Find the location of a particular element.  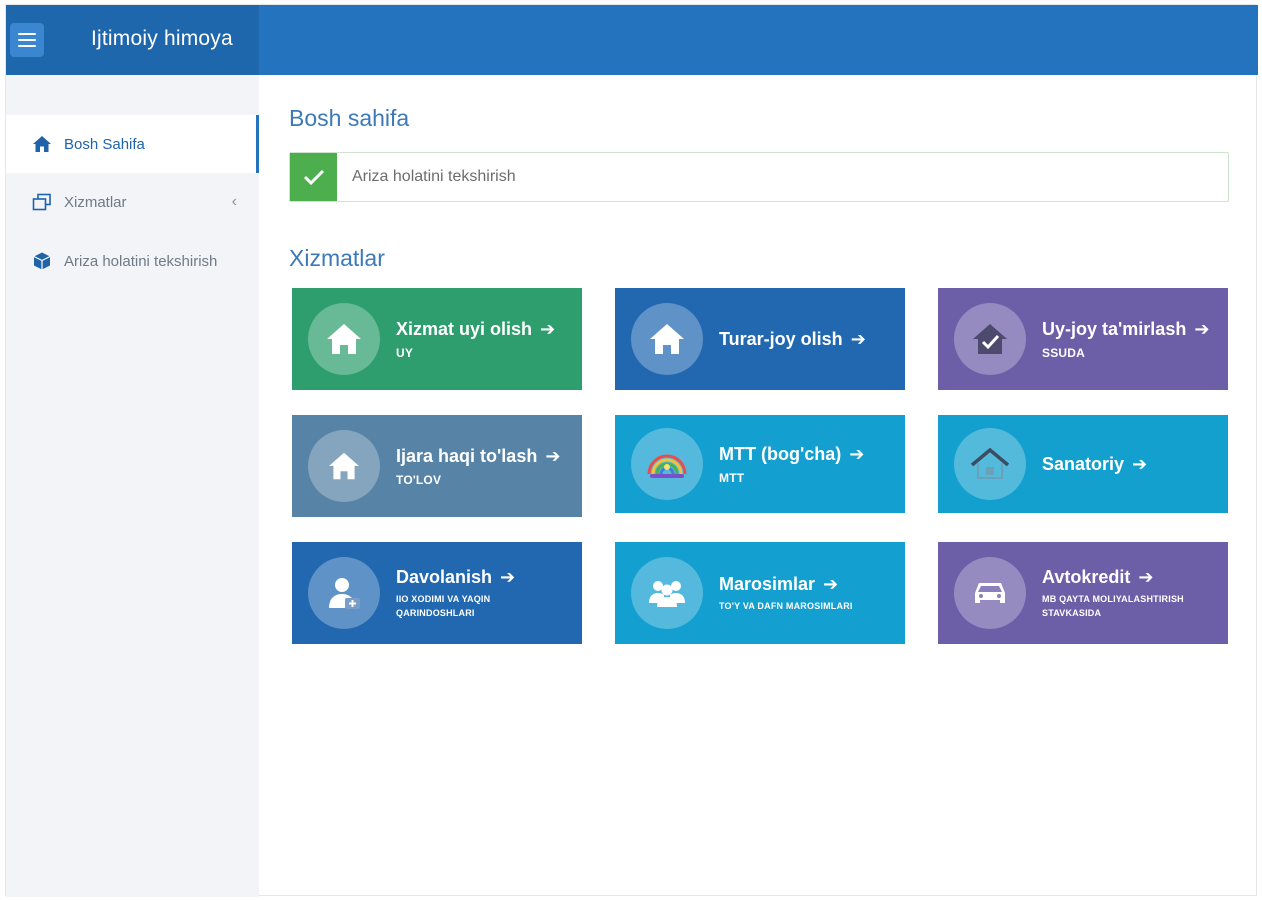

hamburger-icon is located at coordinates (27, 40).